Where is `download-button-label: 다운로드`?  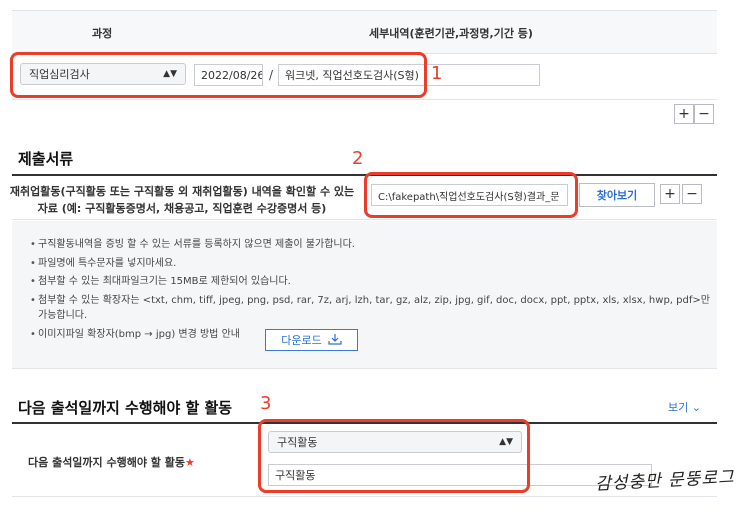
download-button-label: 다운로드 is located at coordinates (301, 340).